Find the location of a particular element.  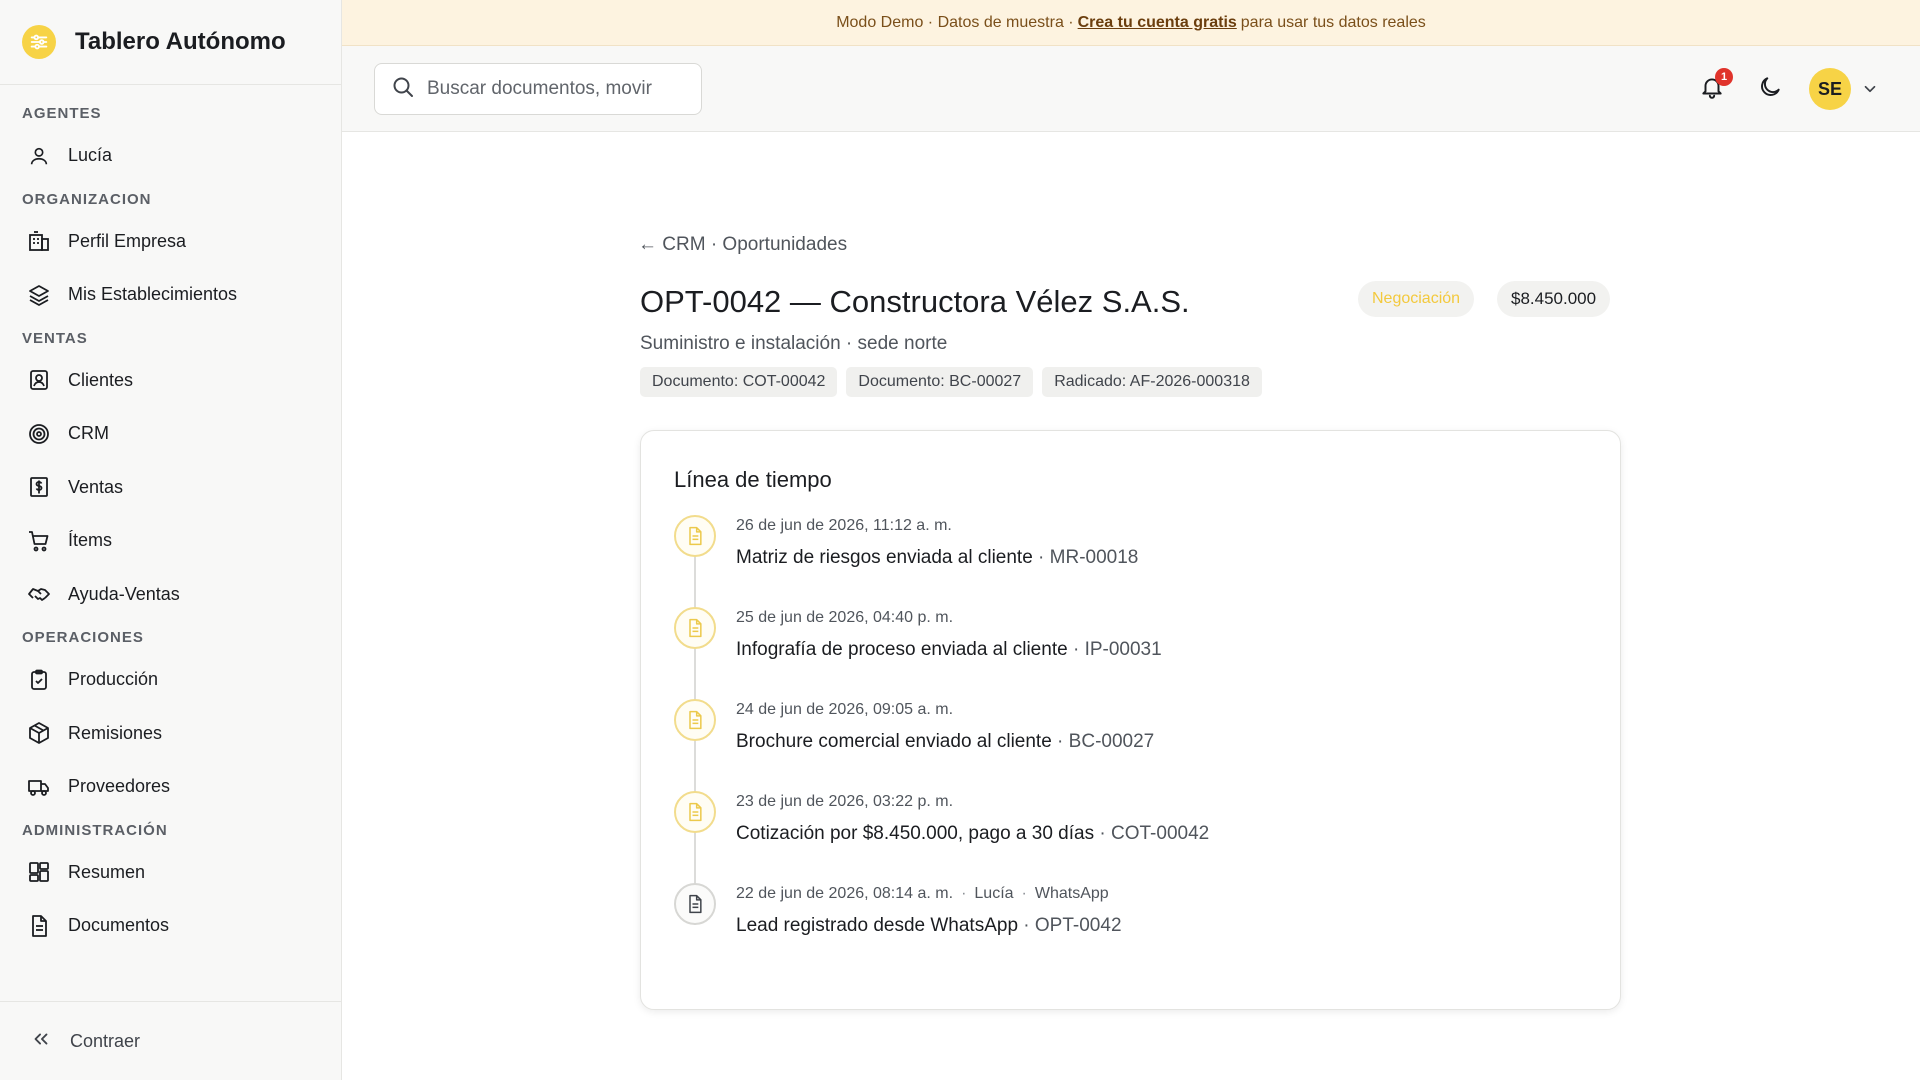

brand: Tablero Autónomo is located at coordinates (170, 42).